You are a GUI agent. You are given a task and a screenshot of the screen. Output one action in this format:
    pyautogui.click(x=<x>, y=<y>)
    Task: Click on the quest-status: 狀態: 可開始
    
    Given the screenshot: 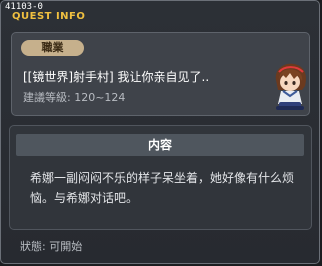 What is the action you would take?
    pyautogui.click(x=51, y=246)
    